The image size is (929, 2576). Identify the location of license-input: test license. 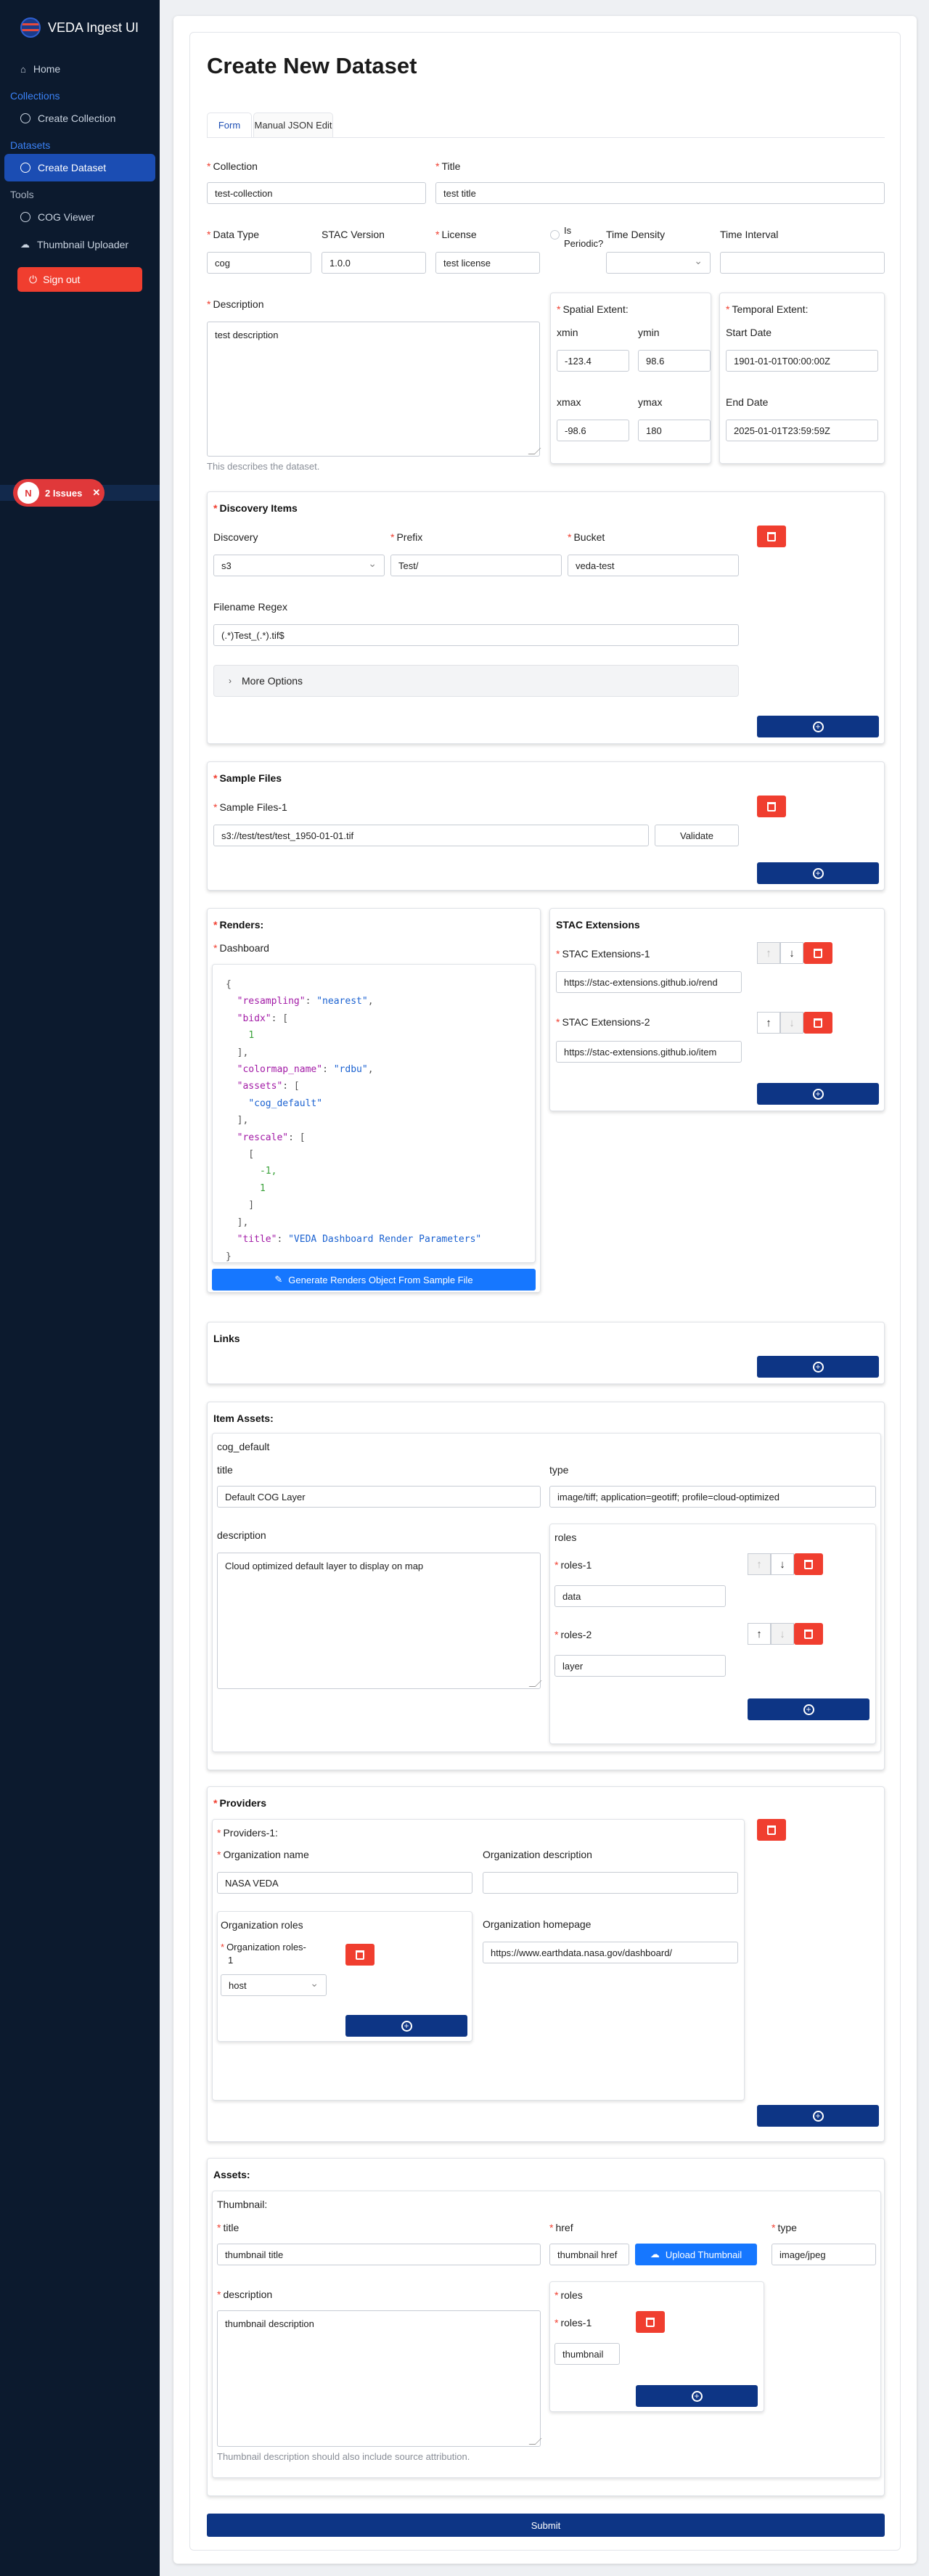
(488, 263).